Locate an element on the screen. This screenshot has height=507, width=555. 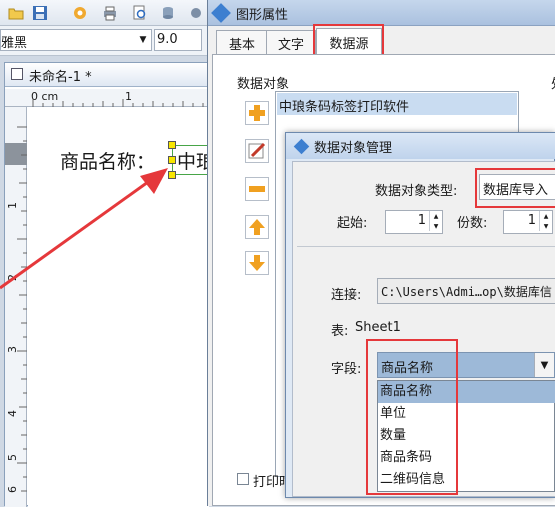
table-value: Sheet1 is located at coordinates (378, 327).